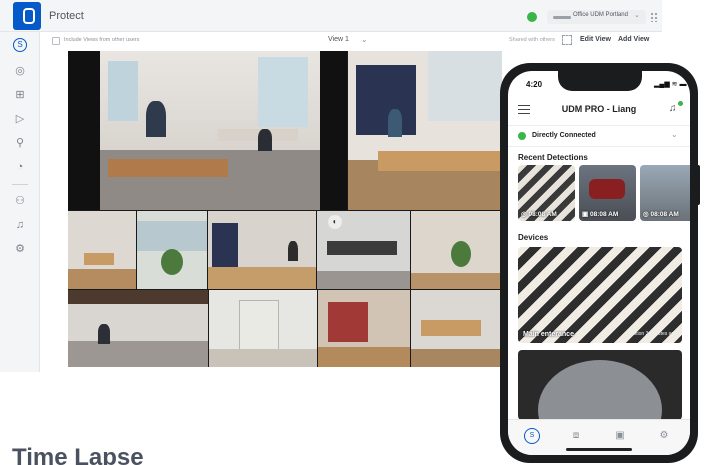  What do you see at coordinates (532, 436) in the screenshot?
I see `protect-tab-icon: S` at bounding box center [532, 436].